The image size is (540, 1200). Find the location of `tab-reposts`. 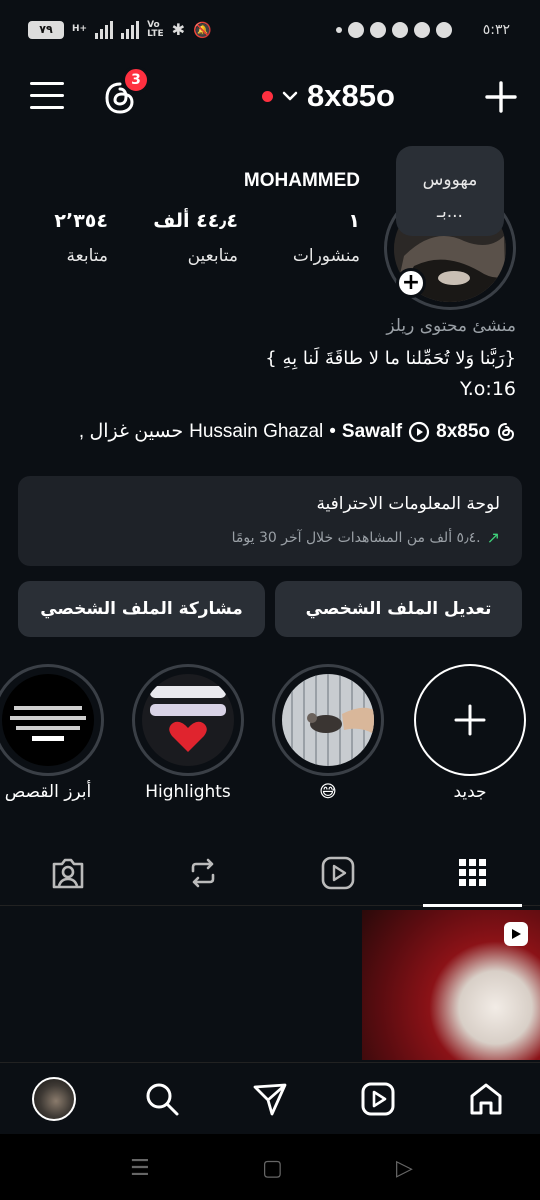

tab-reposts is located at coordinates (202, 873).